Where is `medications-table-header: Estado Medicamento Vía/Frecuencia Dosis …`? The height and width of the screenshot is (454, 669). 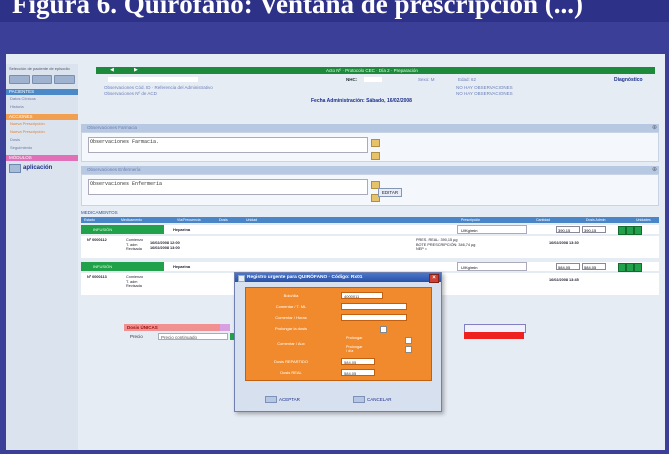
medications-table-header: Estado Medicamento Vía/Frecuencia Dosis … is located at coordinates (370, 220).